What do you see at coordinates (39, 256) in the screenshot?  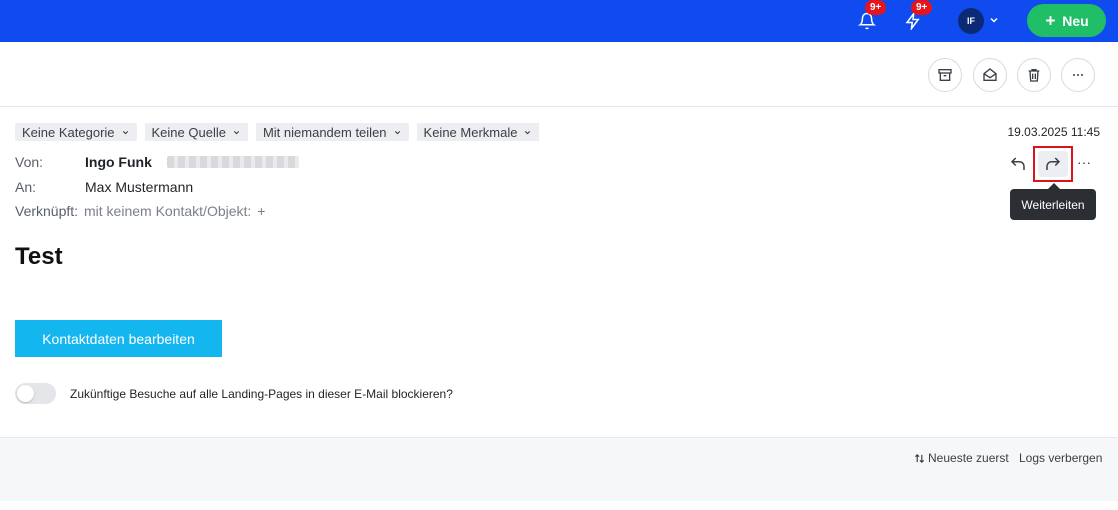 I see `email-subject: Test` at bounding box center [39, 256].